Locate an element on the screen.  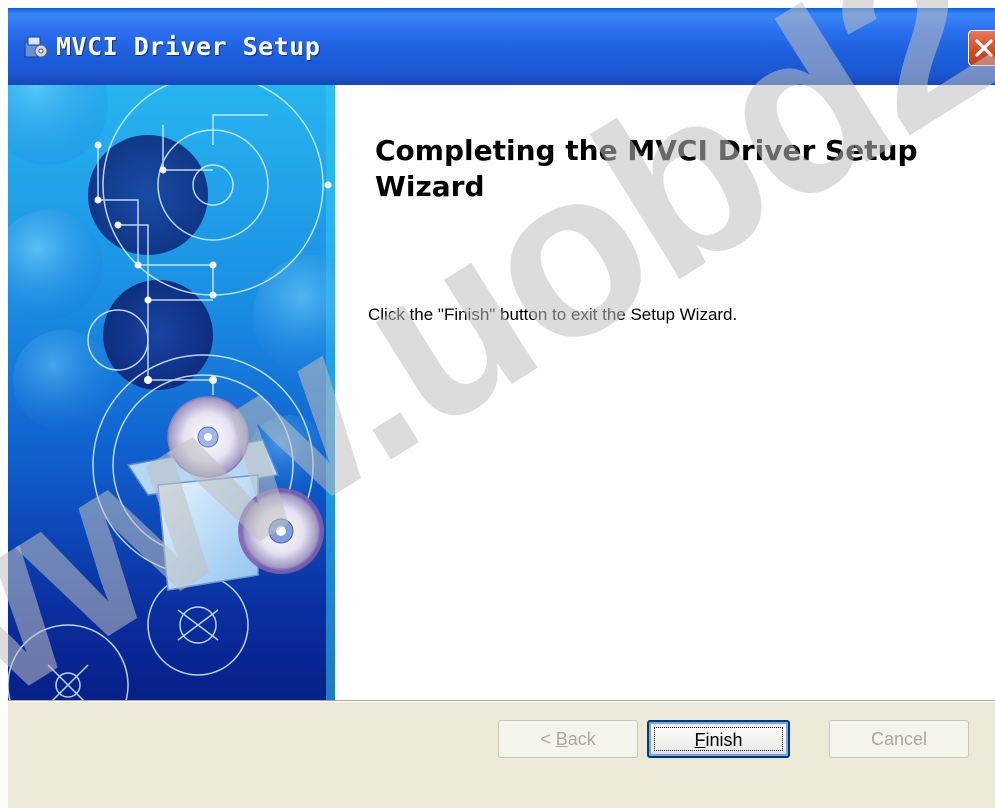
button-bar: < Back Finish Cancel is located at coordinates (501, 755).